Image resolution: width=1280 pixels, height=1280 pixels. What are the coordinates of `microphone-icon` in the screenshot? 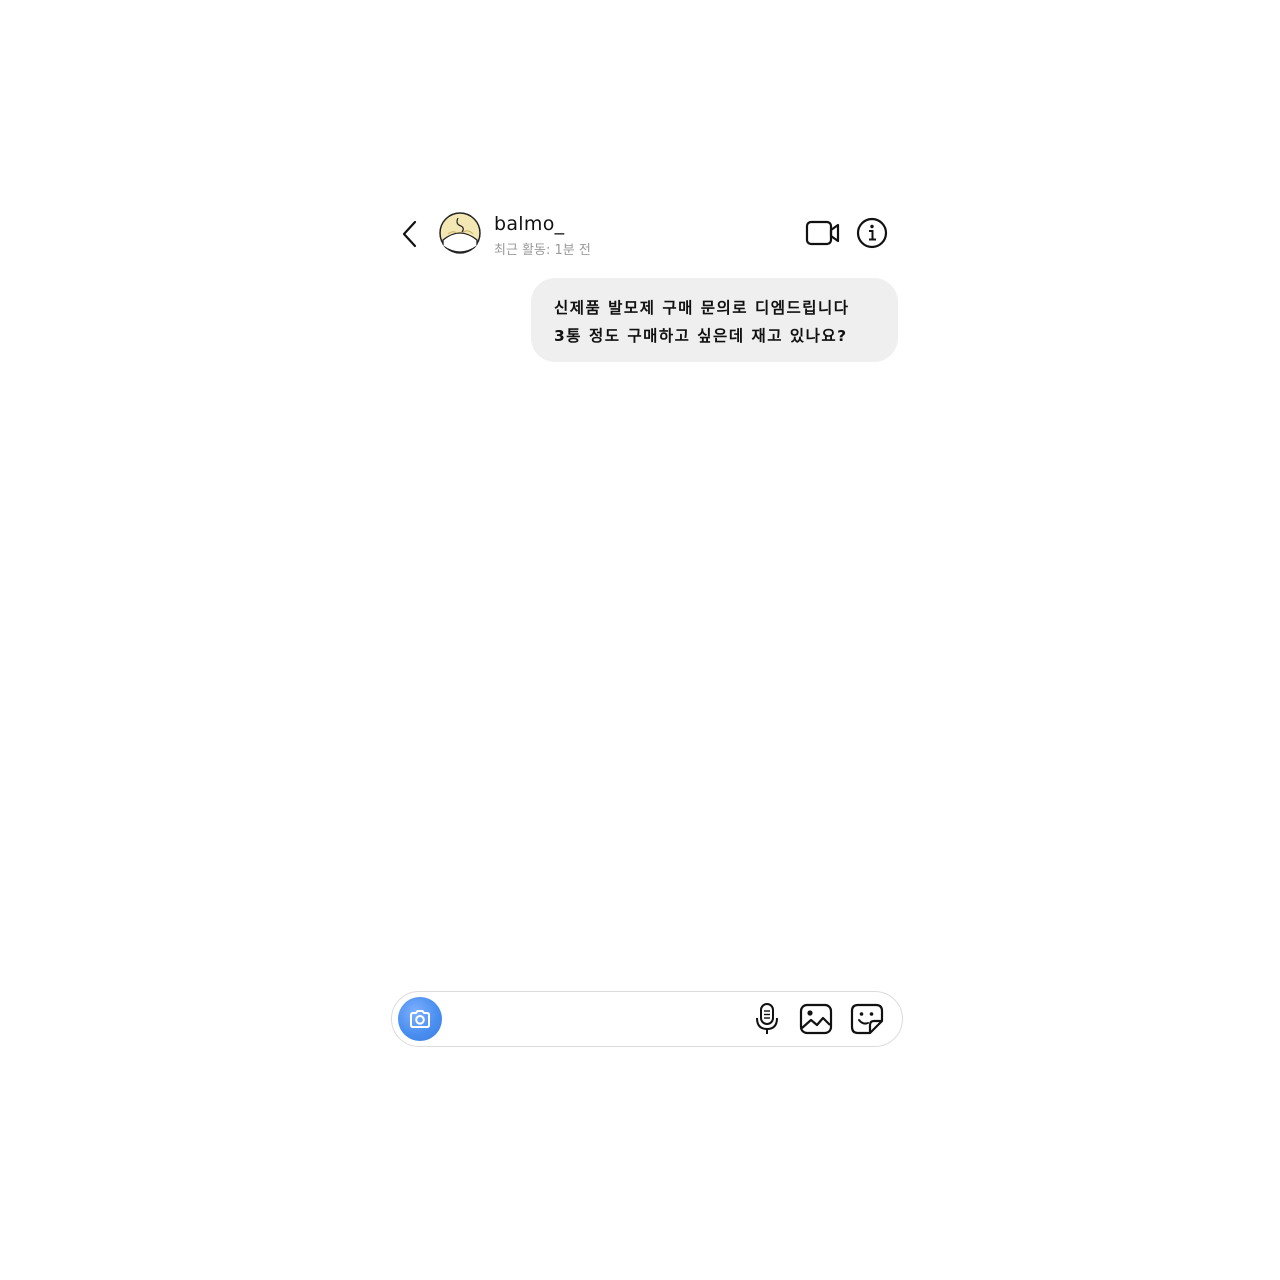 It's located at (767, 1018).